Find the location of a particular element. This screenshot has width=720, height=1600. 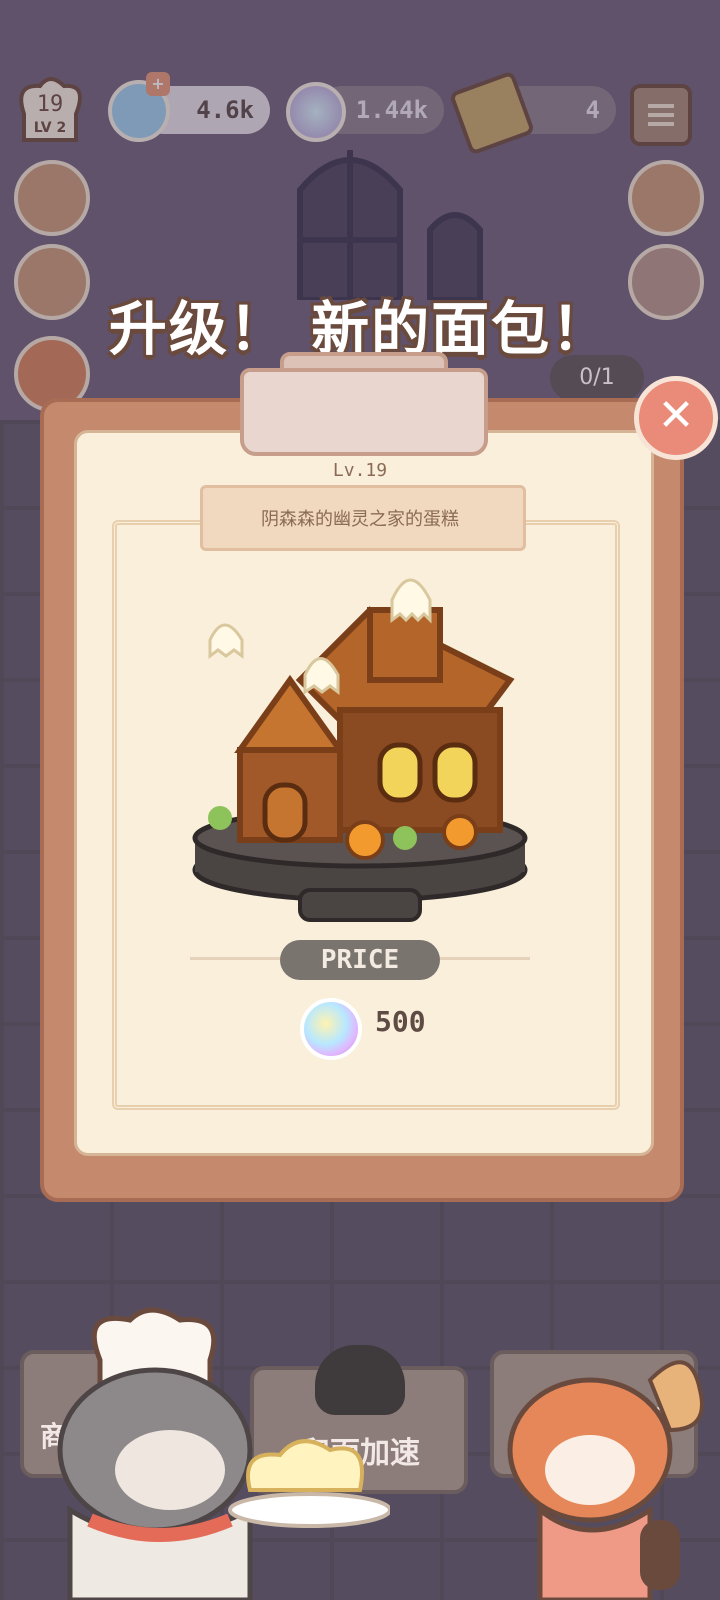

chef-bear-character is located at coordinates (223, 1453).